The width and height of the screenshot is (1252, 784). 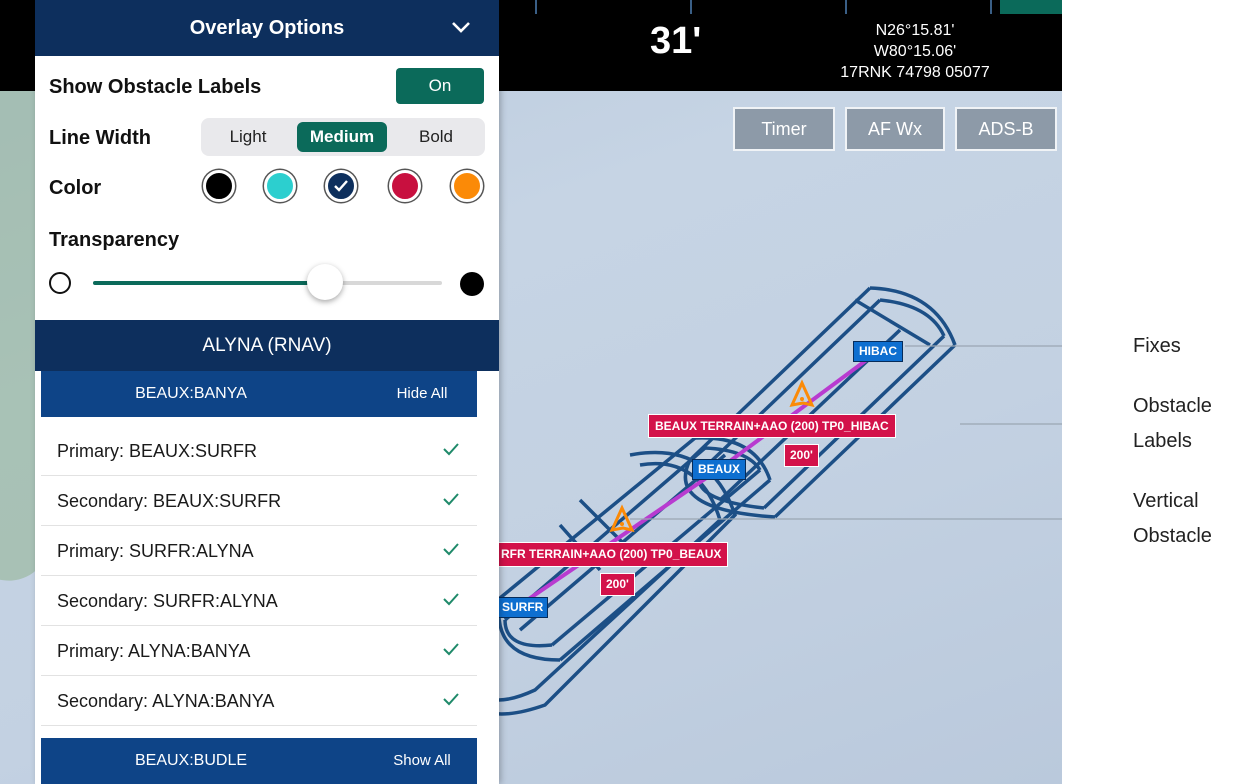 What do you see at coordinates (259, 394) in the screenshot?
I see `group-header: BEAUX:BANYA Hide All` at bounding box center [259, 394].